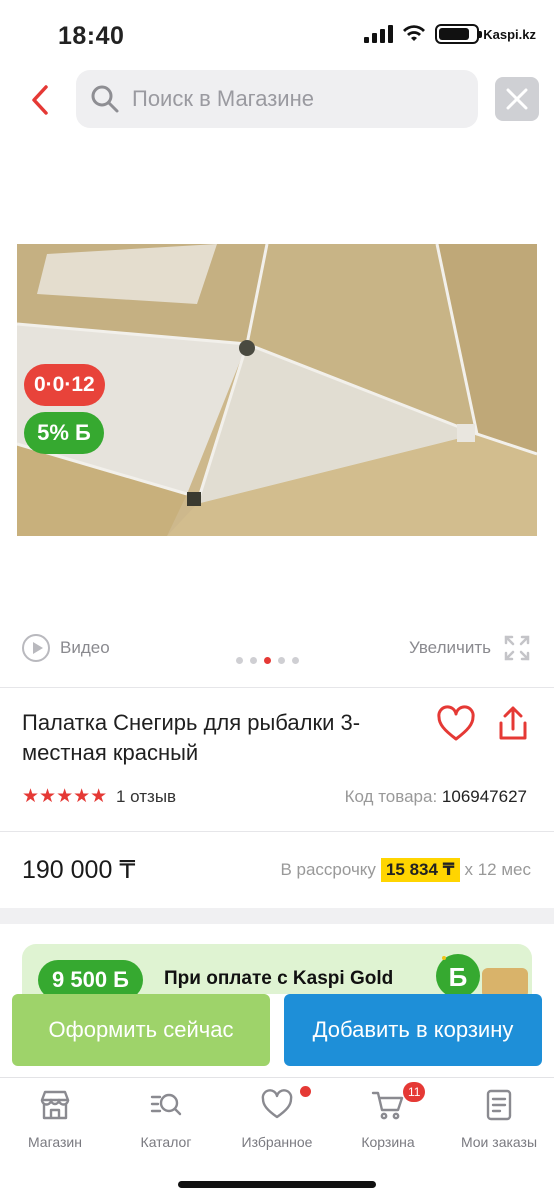 The width and height of the screenshot is (554, 1200). I want to click on chevron-left-icon, so click(40, 100).